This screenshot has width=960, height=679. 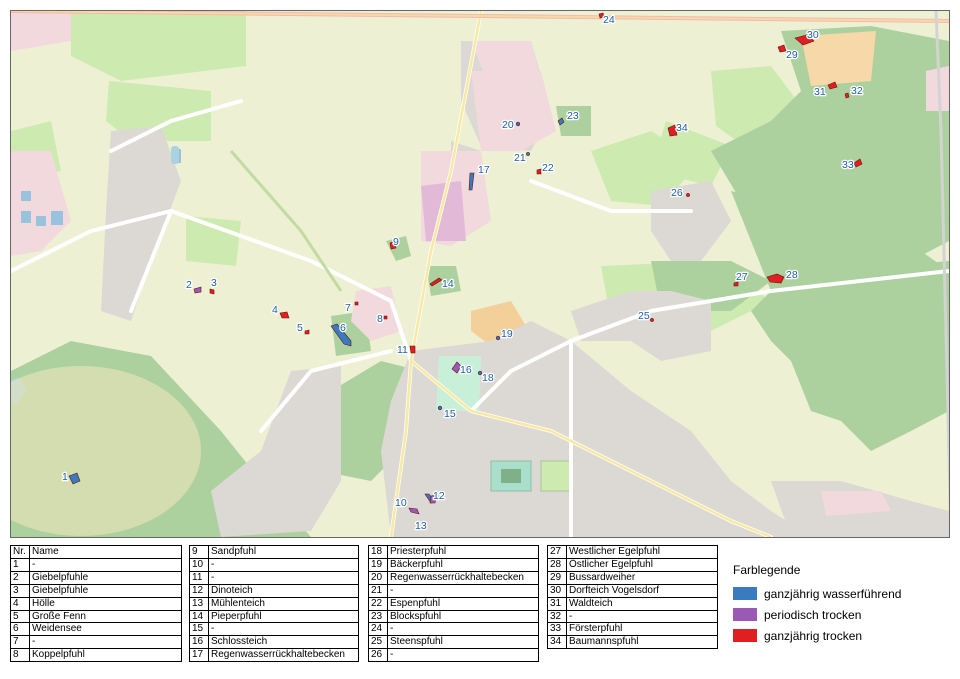 I want to click on table-row: 31 Waldteich, so click(x=632, y=603).